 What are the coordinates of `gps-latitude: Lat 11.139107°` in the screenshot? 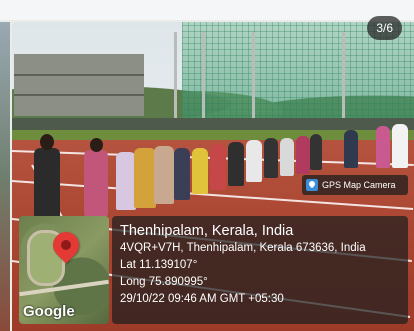 It's located at (159, 265).